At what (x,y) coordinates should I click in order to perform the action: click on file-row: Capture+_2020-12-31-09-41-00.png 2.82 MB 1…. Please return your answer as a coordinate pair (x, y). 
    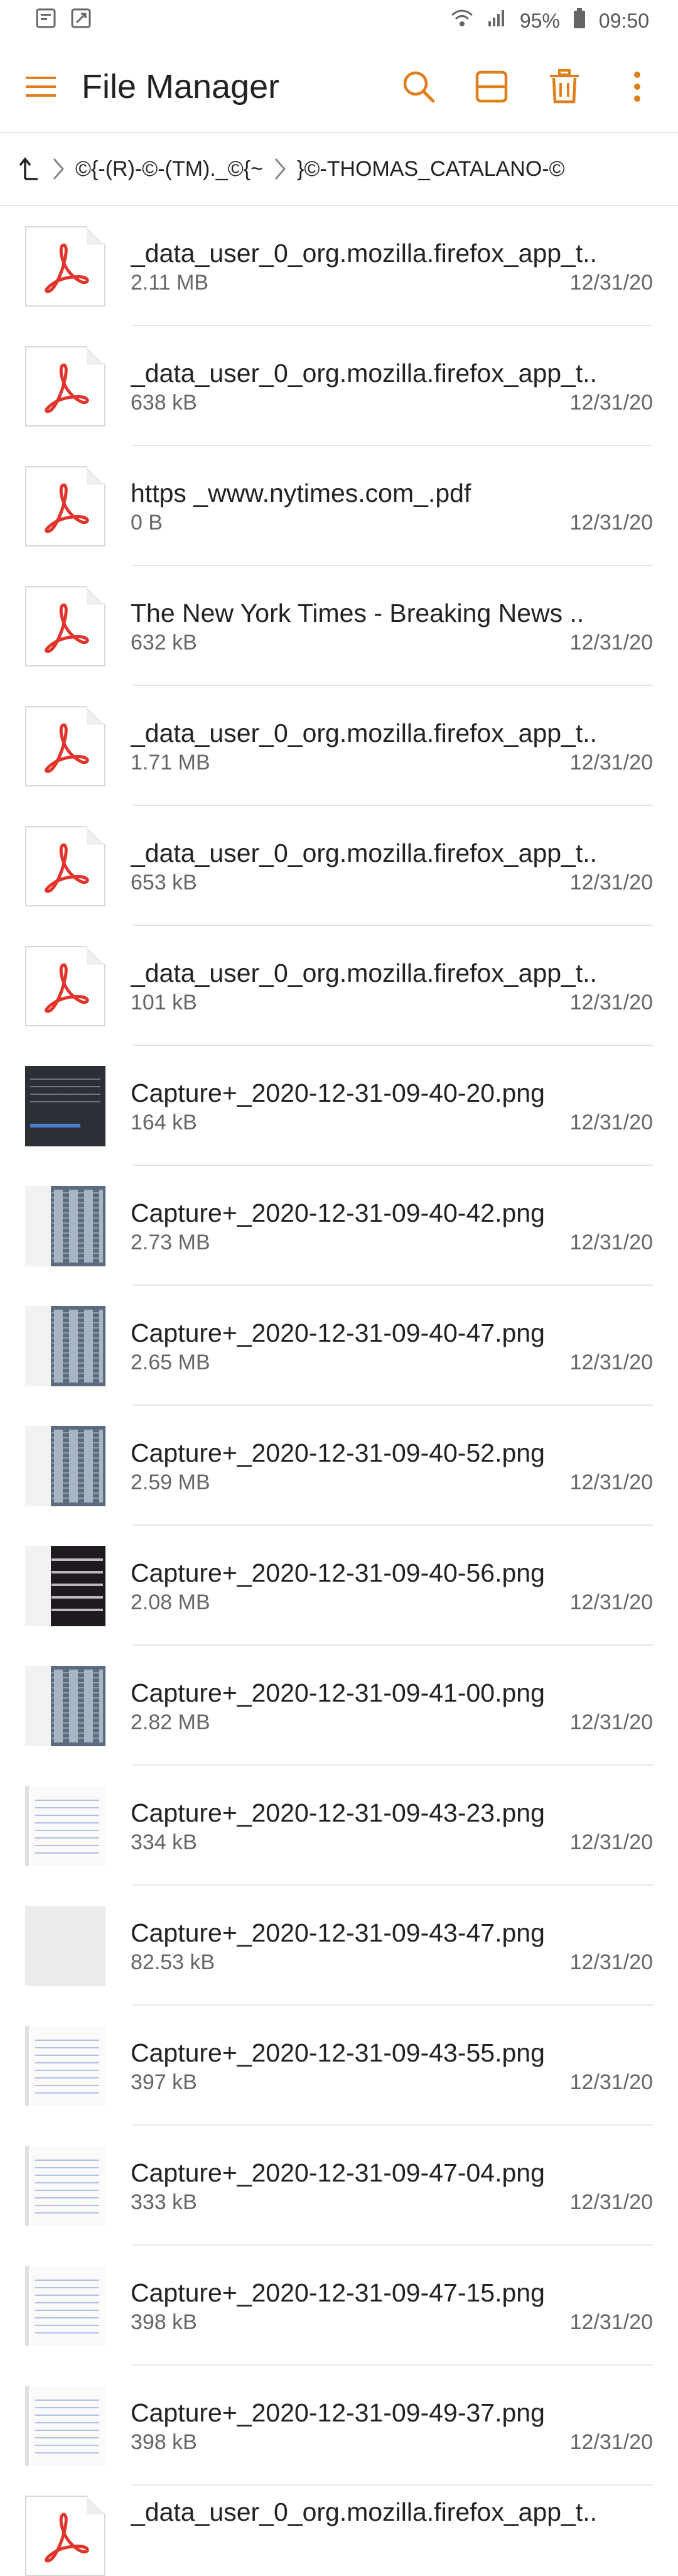
    Looking at the image, I should click on (339, 1706).